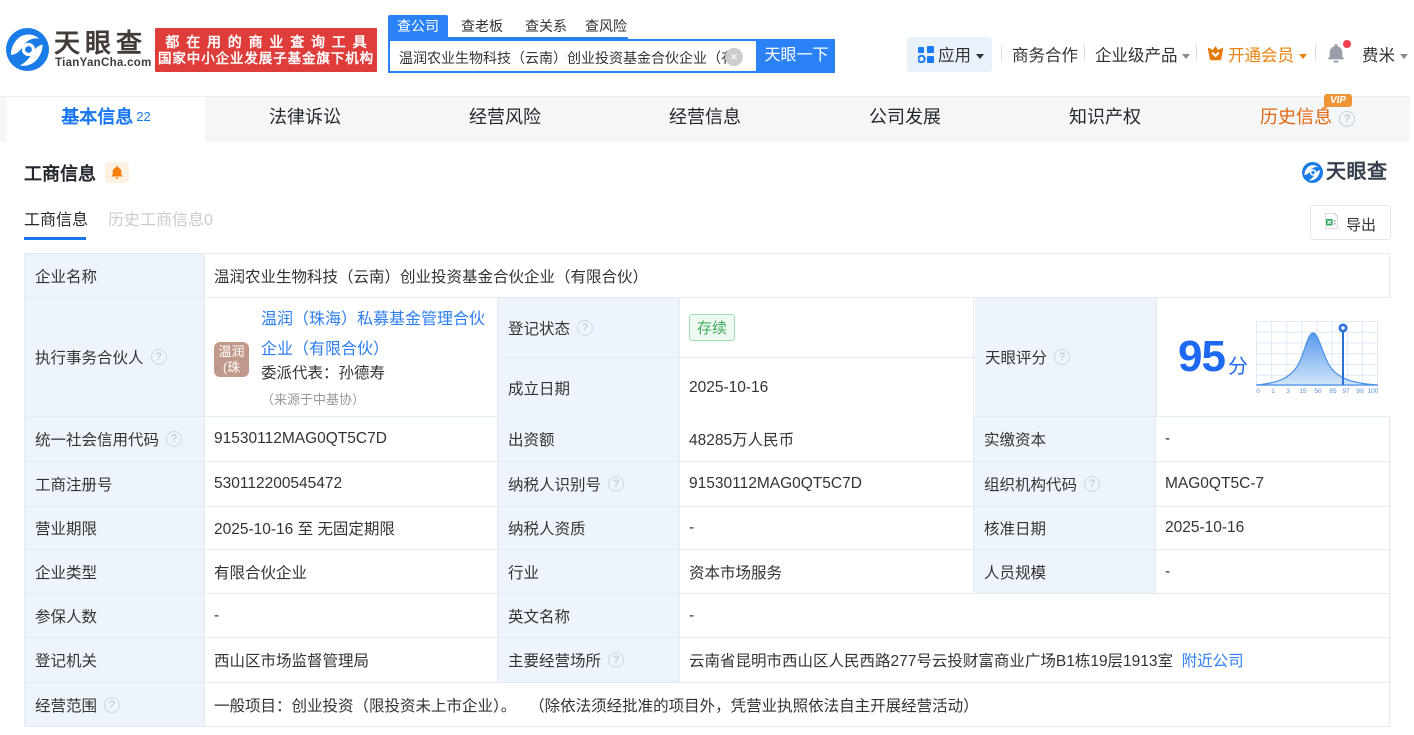 The width and height of the screenshot is (1414, 735). Describe the element at coordinates (1288, 391) in the screenshot. I see `svg-text: 3` at that location.